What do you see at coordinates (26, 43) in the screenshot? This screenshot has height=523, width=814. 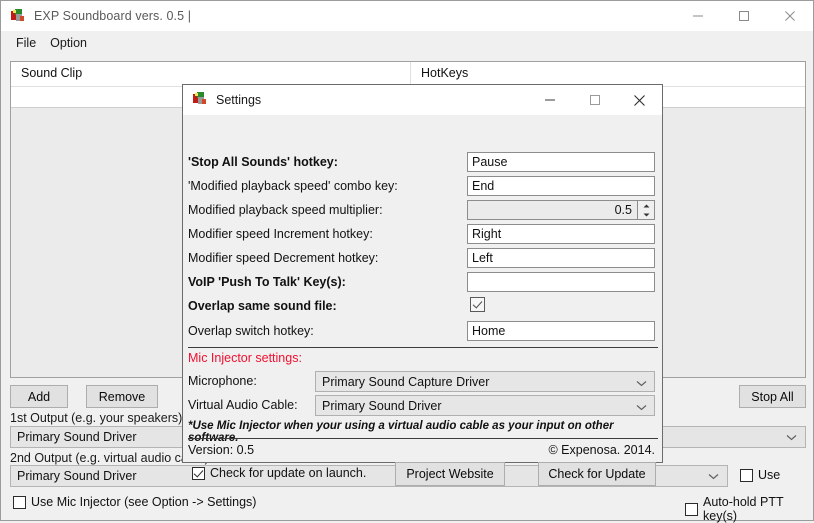 I see `menu-item-file: File` at bounding box center [26, 43].